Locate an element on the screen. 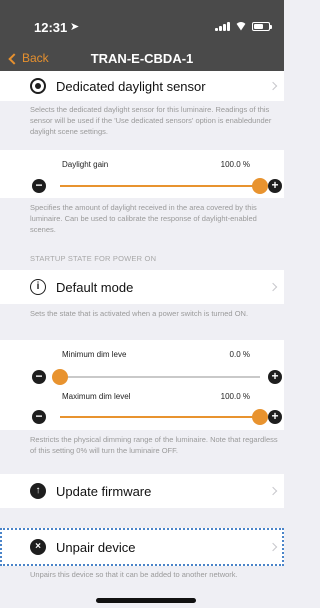 The height and width of the screenshot is (608, 320). min-dim-value: 0.0 % is located at coordinates (239, 354).